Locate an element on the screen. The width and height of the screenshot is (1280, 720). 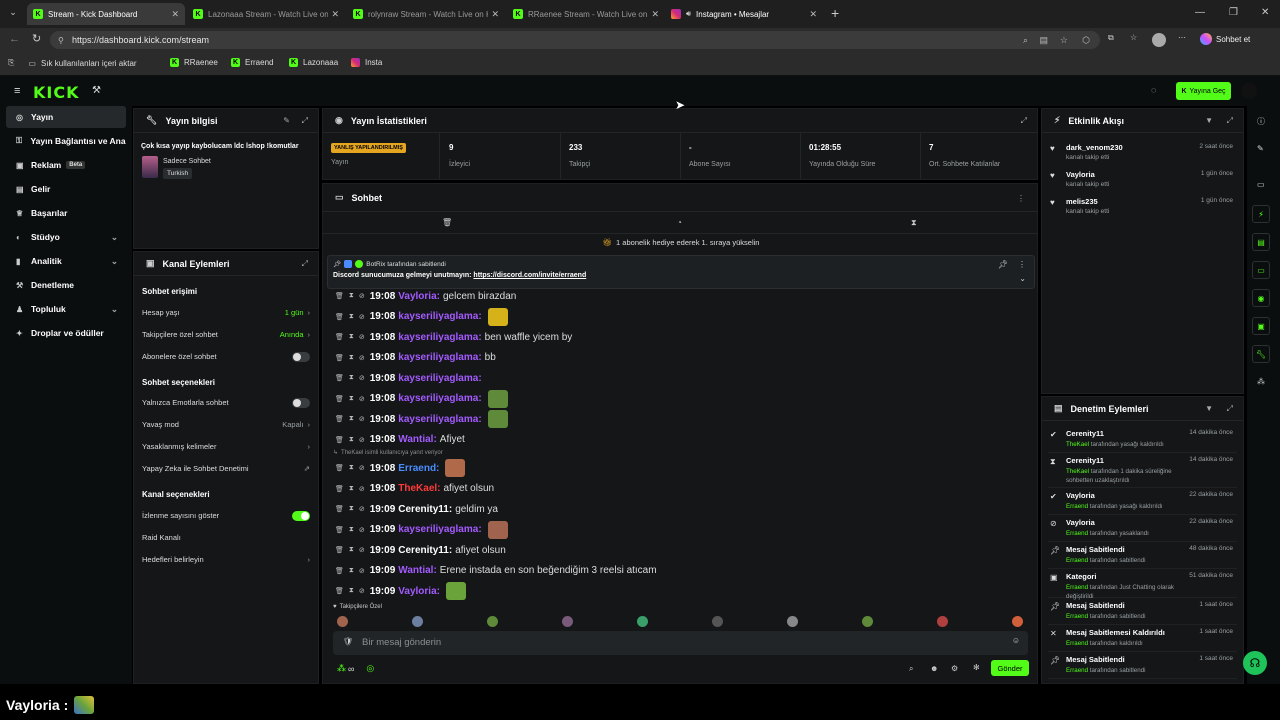
account-age-row: Hesap yaşı 1 gün › is located at coordinates (226, 312).